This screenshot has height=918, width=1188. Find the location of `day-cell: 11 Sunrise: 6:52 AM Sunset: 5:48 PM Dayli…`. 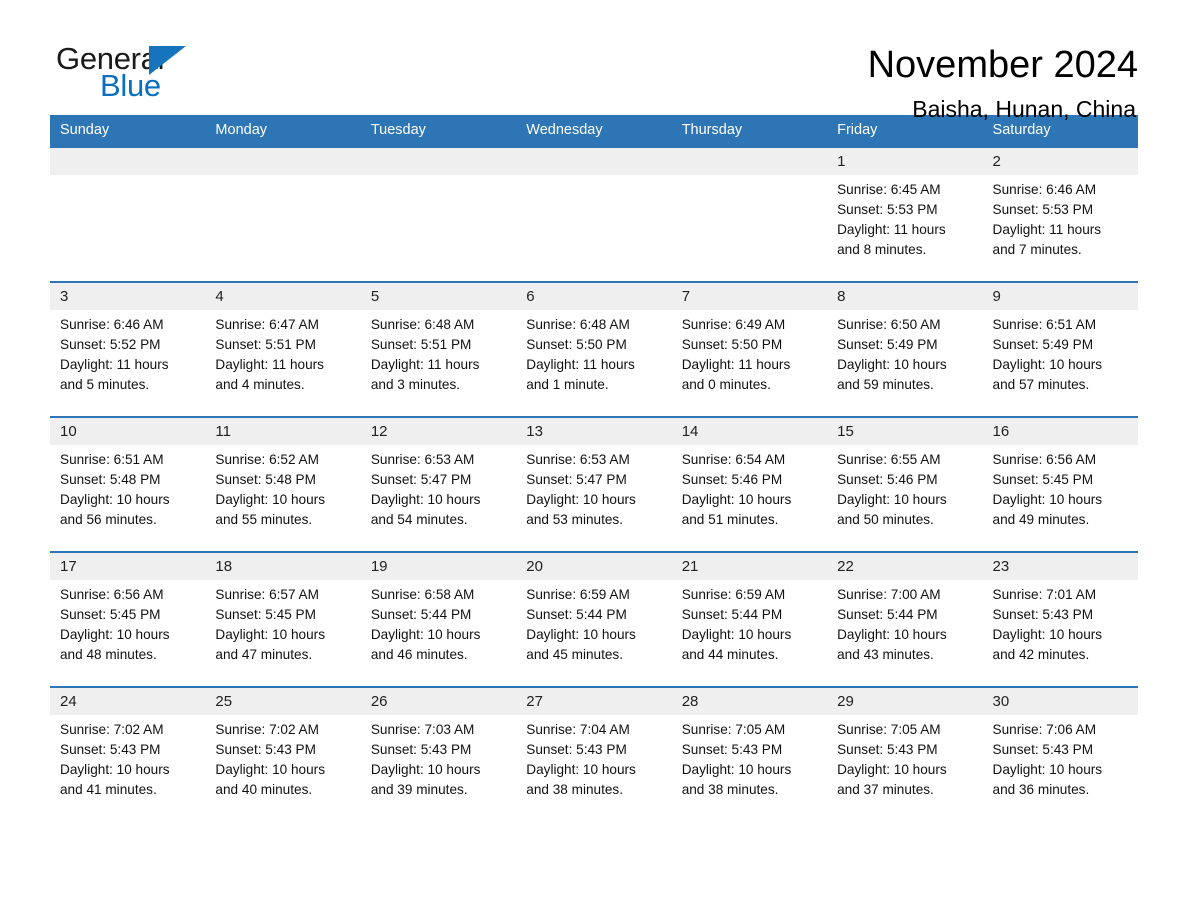

day-cell: 11 Sunrise: 6:52 AM Sunset: 5:48 PM Dayli… is located at coordinates (283, 484).